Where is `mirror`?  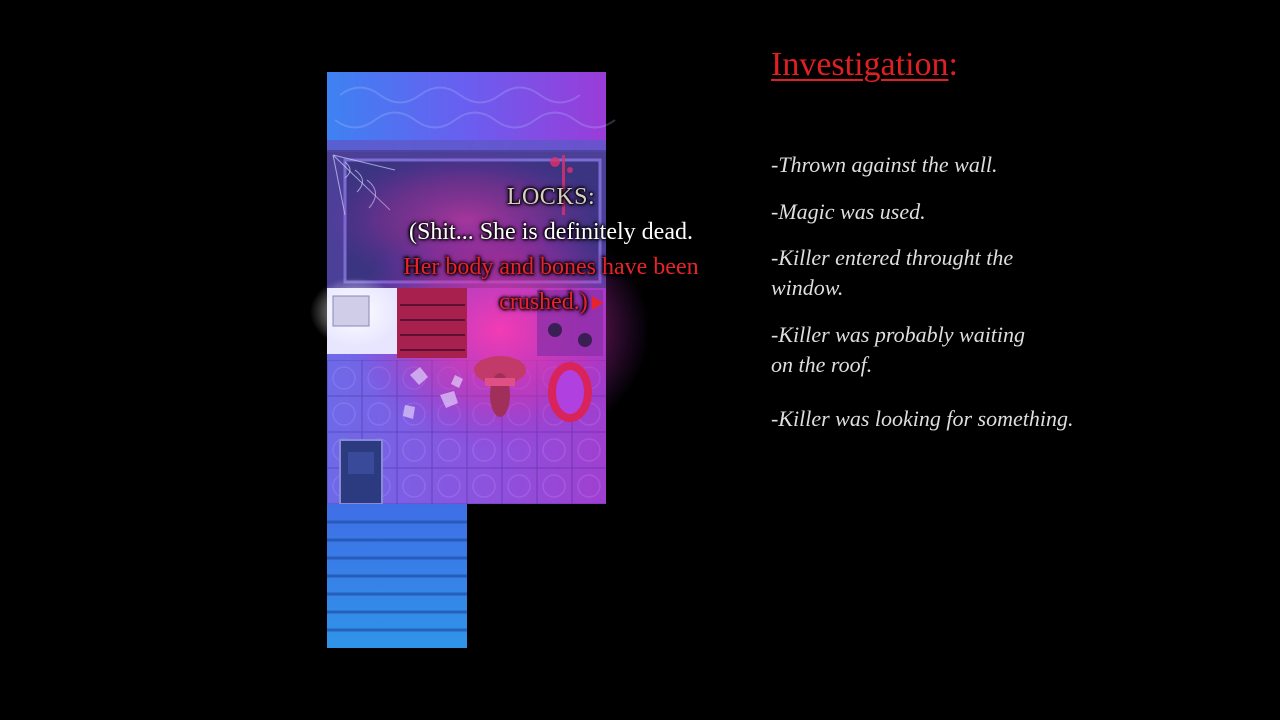
mirror is located at coordinates (570, 392).